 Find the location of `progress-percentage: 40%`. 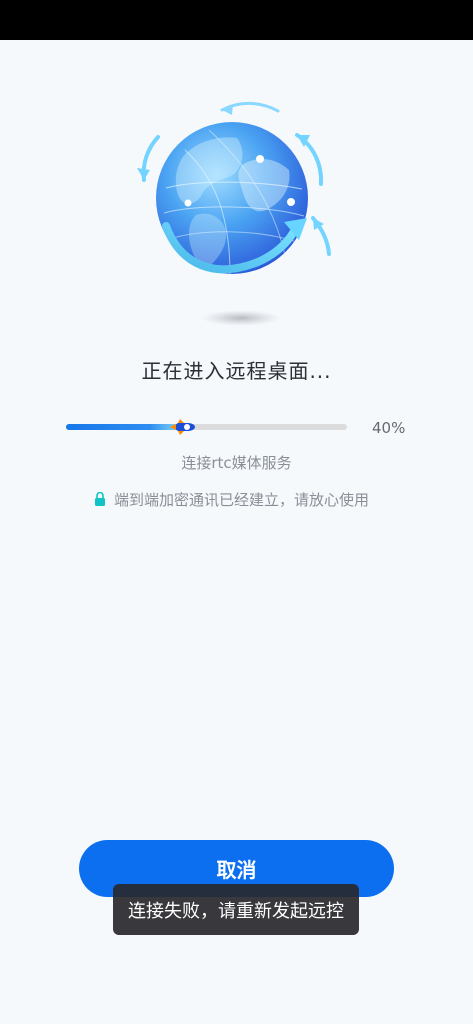

progress-percentage: 40% is located at coordinates (389, 428).